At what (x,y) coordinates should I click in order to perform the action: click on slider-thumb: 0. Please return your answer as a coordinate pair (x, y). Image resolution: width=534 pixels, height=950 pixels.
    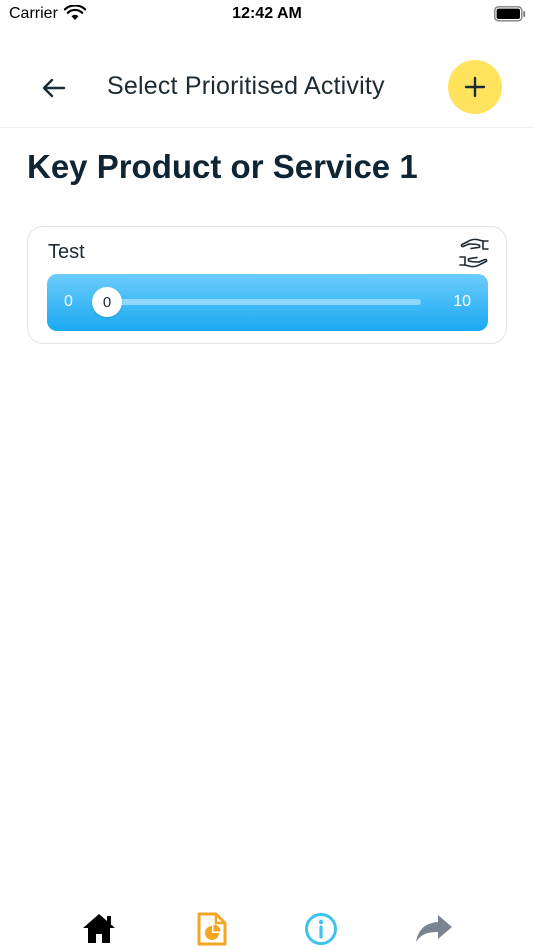
    Looking at the image, I should click on (107, 302).